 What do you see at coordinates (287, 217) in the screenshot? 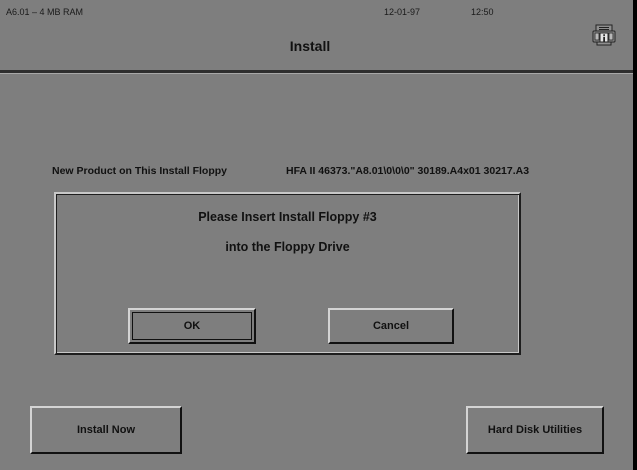
I see `dialog-message-line-1: Please Insert Install Floppy #3` at bounding box center [287, 217].